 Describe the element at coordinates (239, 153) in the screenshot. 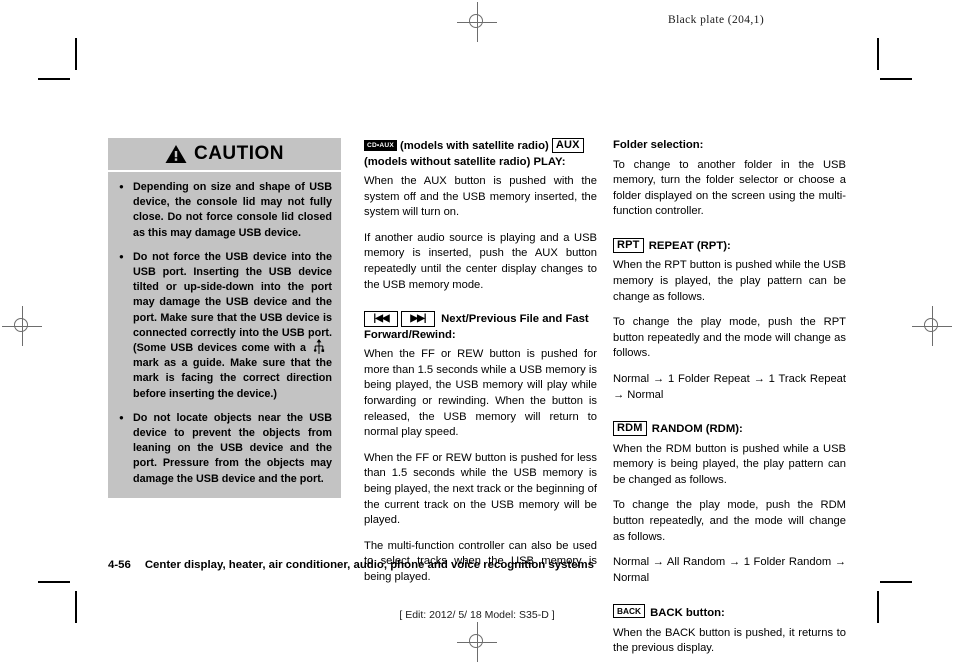

I see `caution-title: CAUTION` at that location.